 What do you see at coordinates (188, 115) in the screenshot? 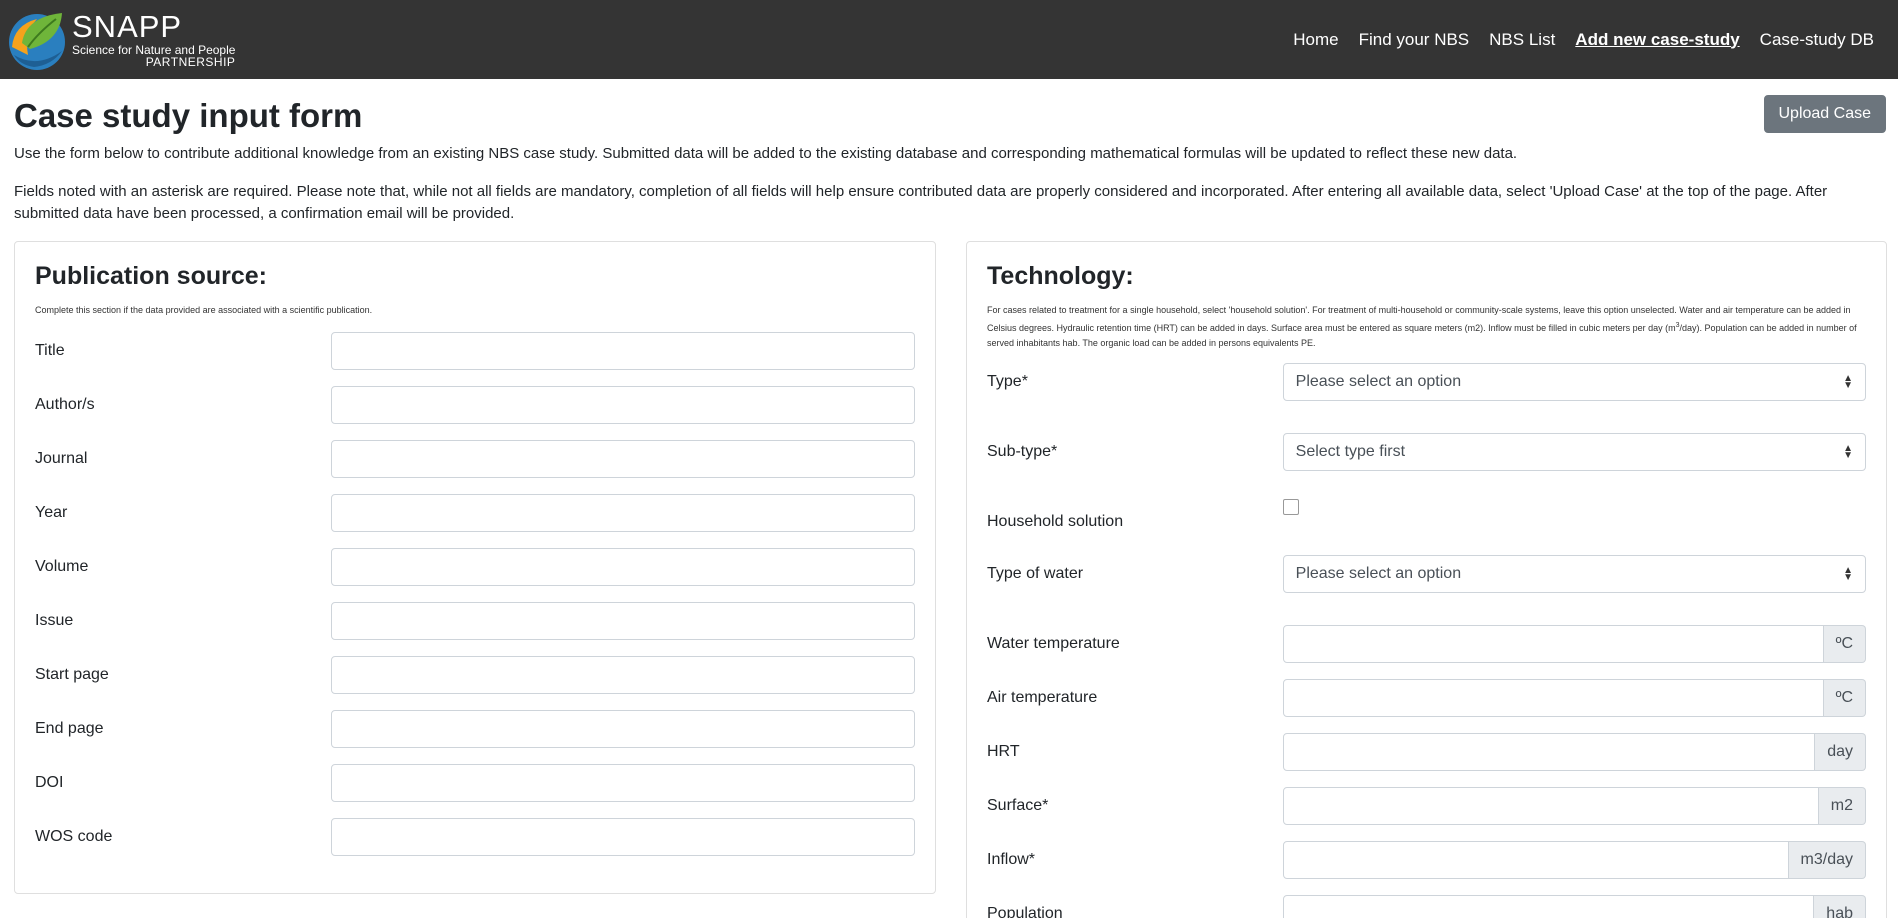
I see `page-title: Case study input form` at bounding box center [188, 115].